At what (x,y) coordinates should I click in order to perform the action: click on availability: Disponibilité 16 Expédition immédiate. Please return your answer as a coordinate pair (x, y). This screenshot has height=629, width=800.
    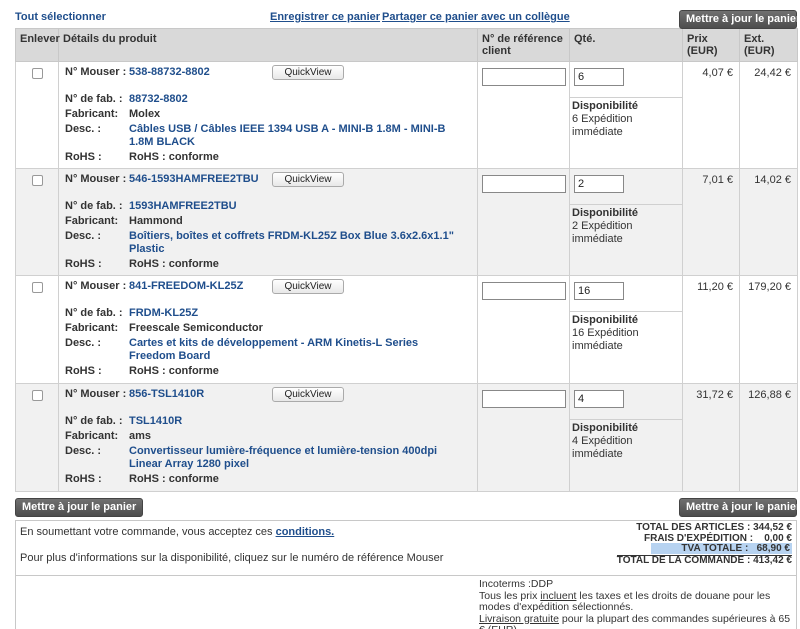
    Looking at the image, I should click on (626, 332).